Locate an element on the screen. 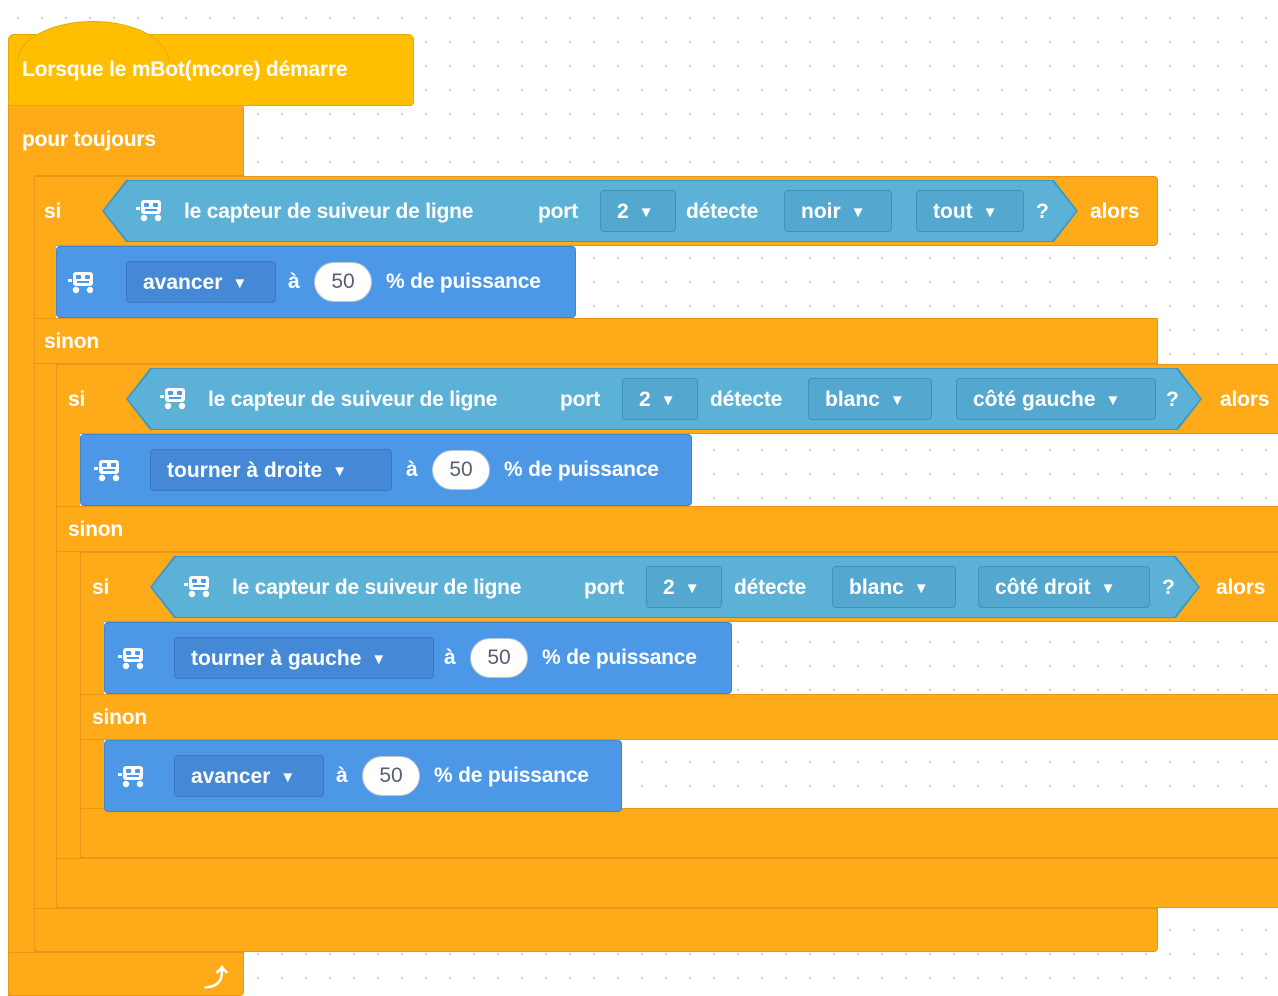 The height and width of the screenshot is (996, 1278). if1-detect-label: détecte is located at coordinates (722, 211).